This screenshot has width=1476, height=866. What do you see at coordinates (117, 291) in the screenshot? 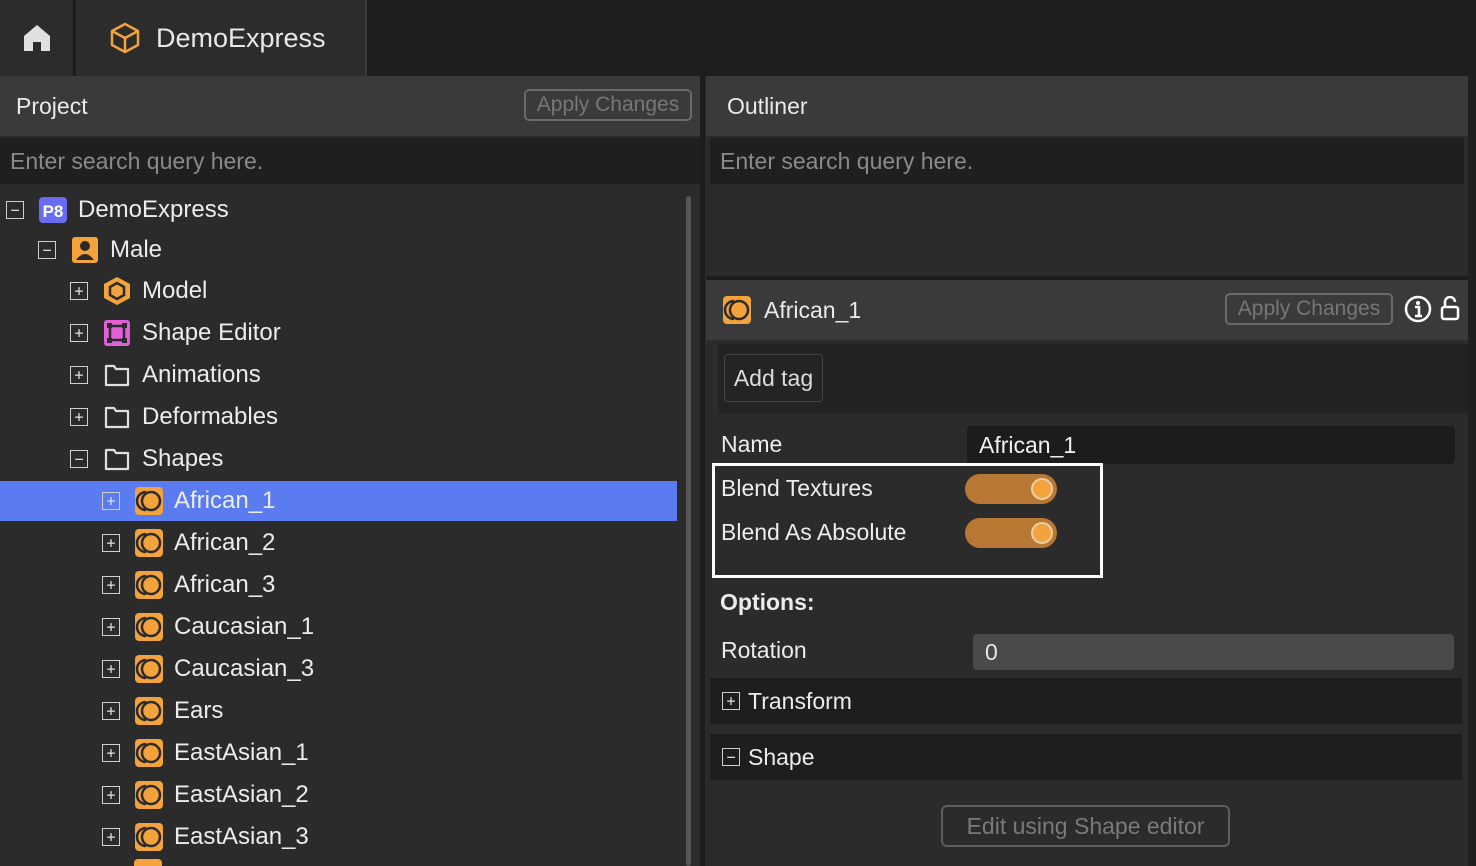
I see `model-hexagon-icon` at bounding box center [117, 291].